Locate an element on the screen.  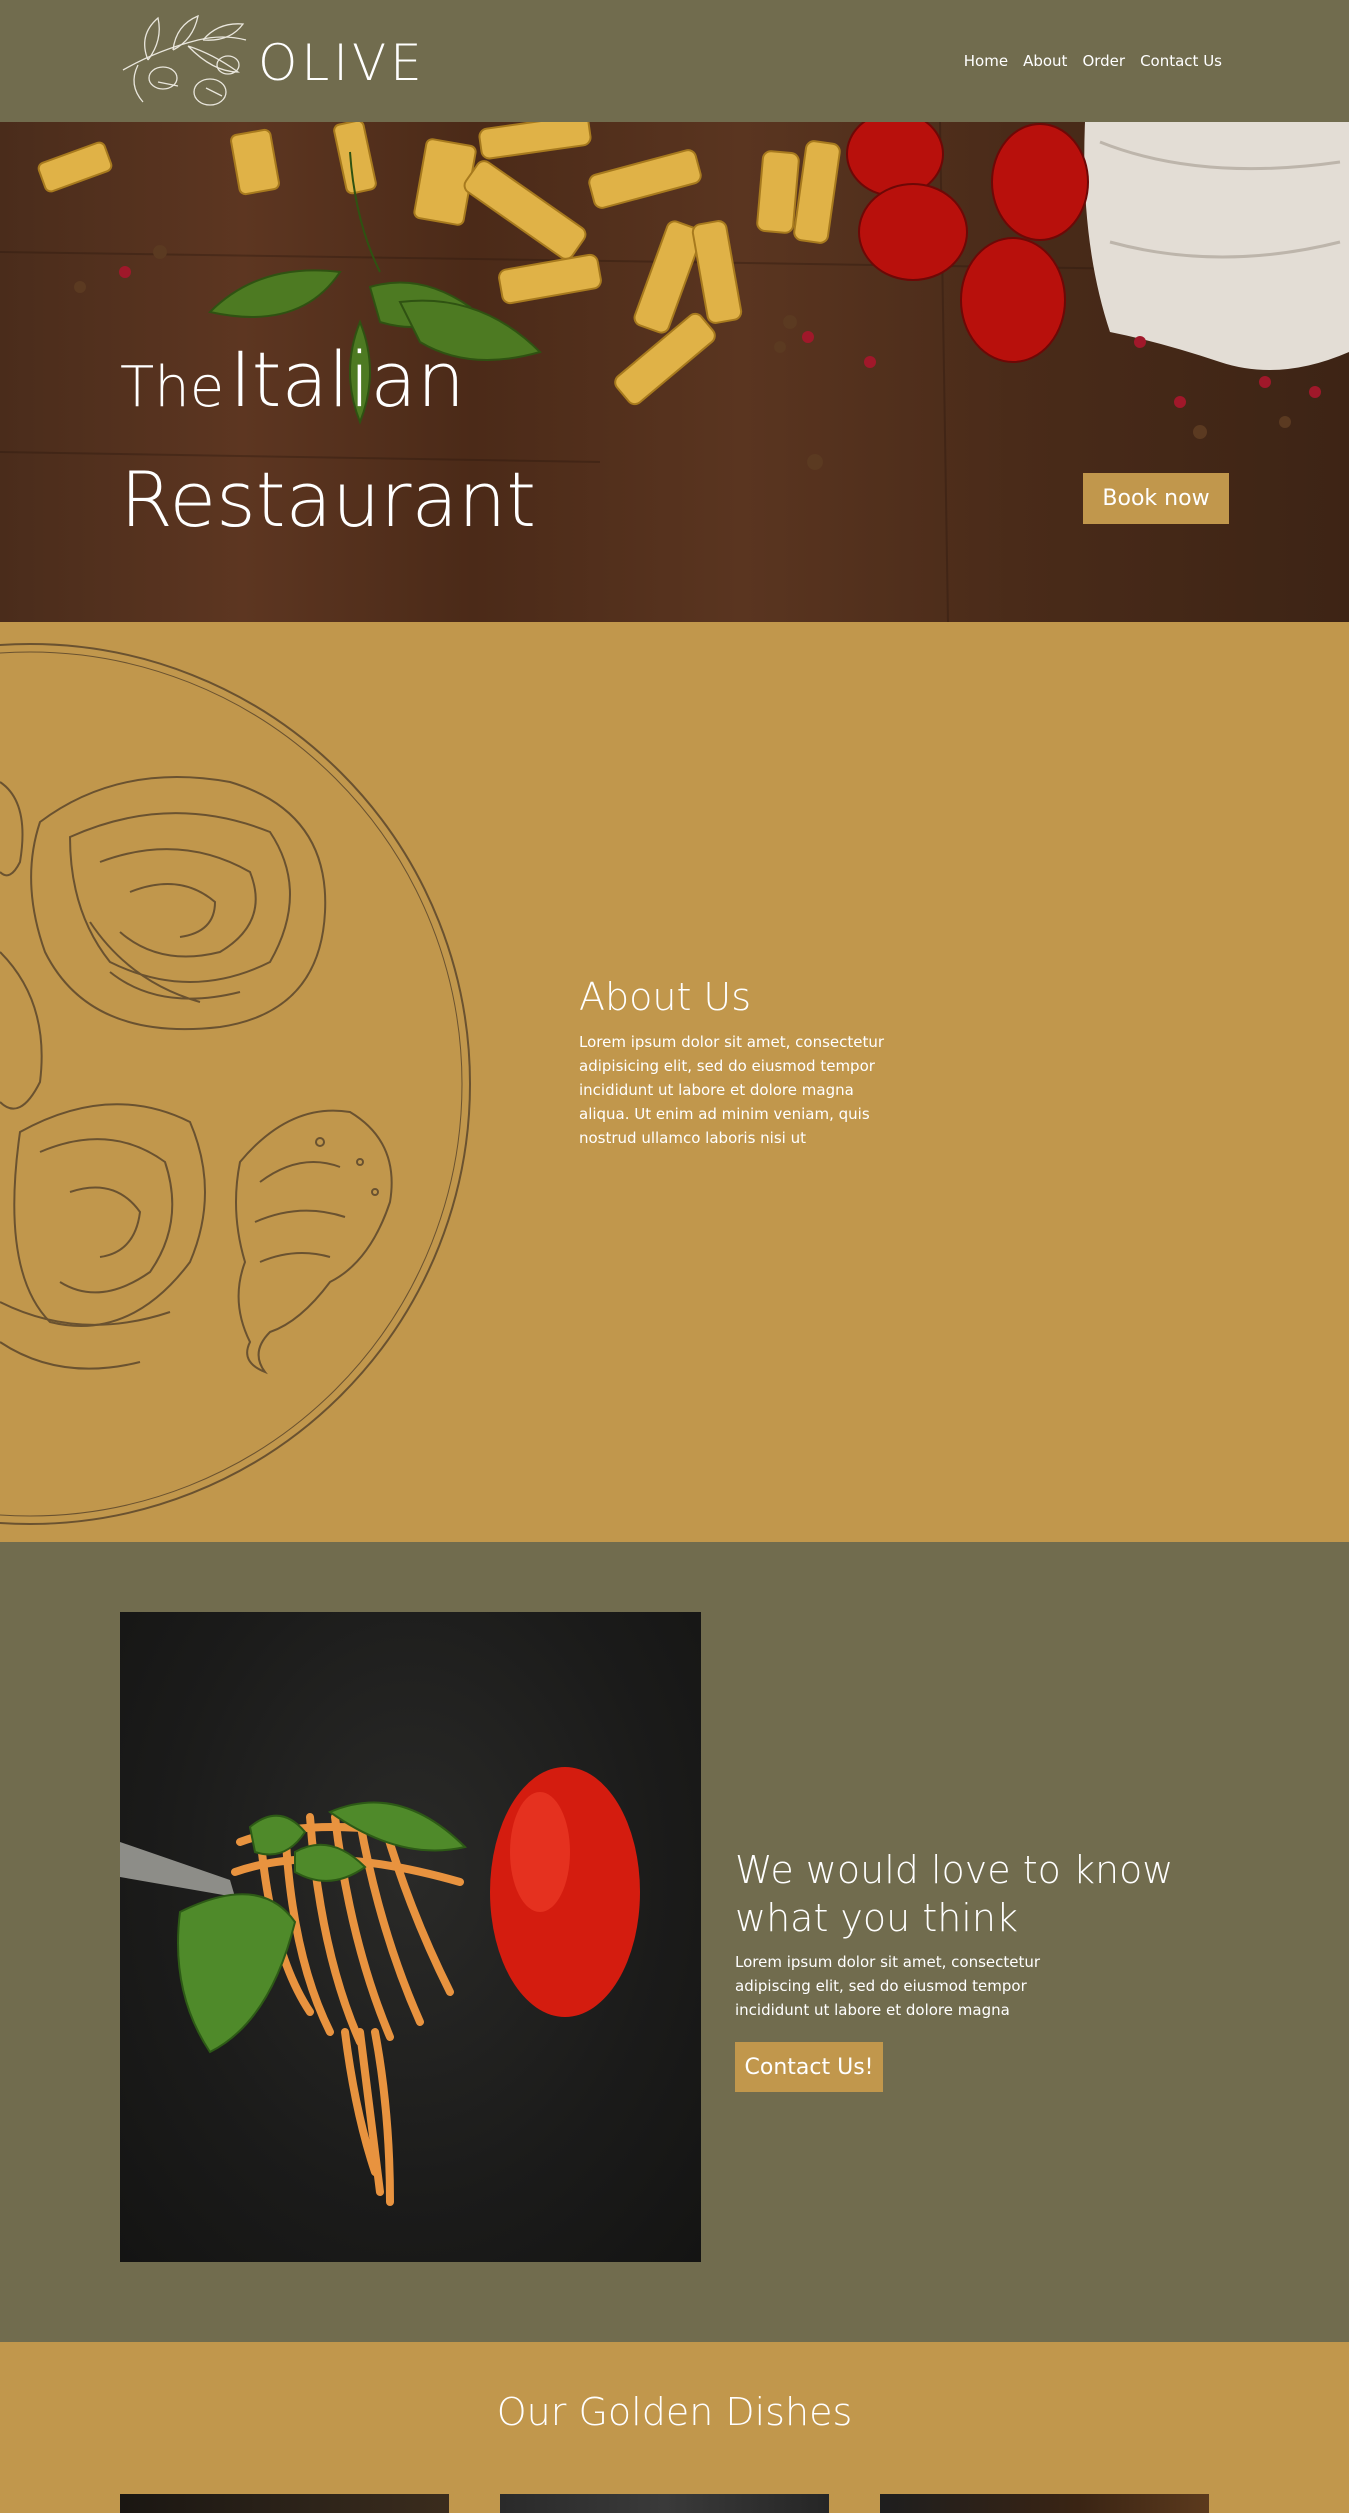
site-header: OLIVE Home About Order Contact Us is located at coordinates (674, 61).